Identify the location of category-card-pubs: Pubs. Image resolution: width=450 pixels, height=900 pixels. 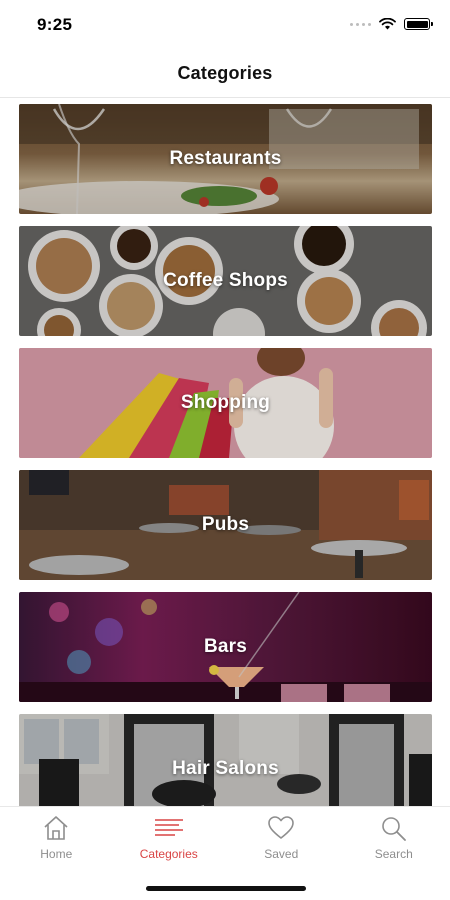
(225, 525).